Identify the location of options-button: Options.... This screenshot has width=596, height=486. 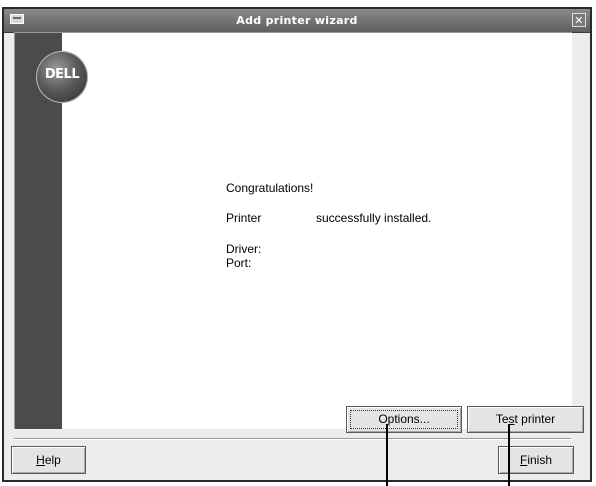
(404, 419).